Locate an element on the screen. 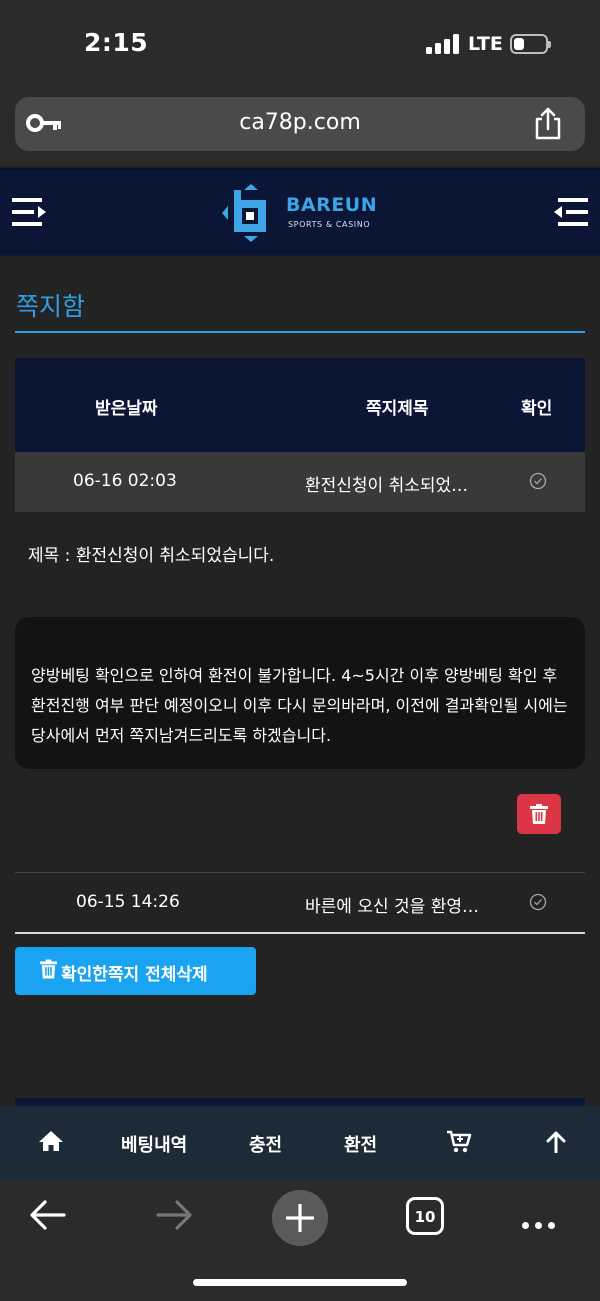 This screenshot has width=600, height=1301. plus-icon is located at coordinates (300, 1218).